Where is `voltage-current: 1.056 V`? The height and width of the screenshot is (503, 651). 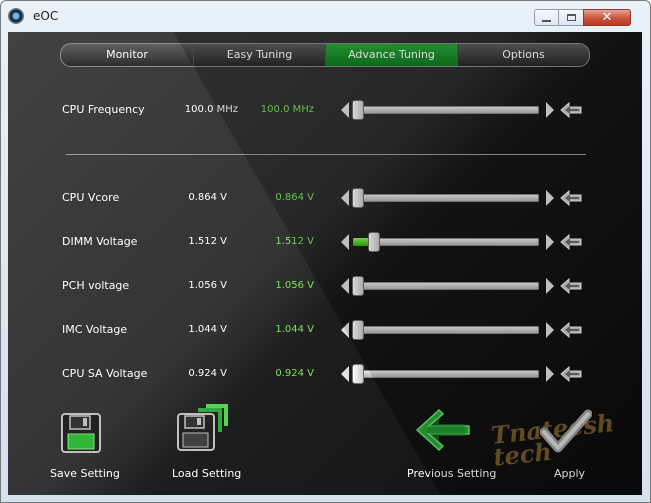
voltage-current: 1.056 V is located at coordinates (207, 285).